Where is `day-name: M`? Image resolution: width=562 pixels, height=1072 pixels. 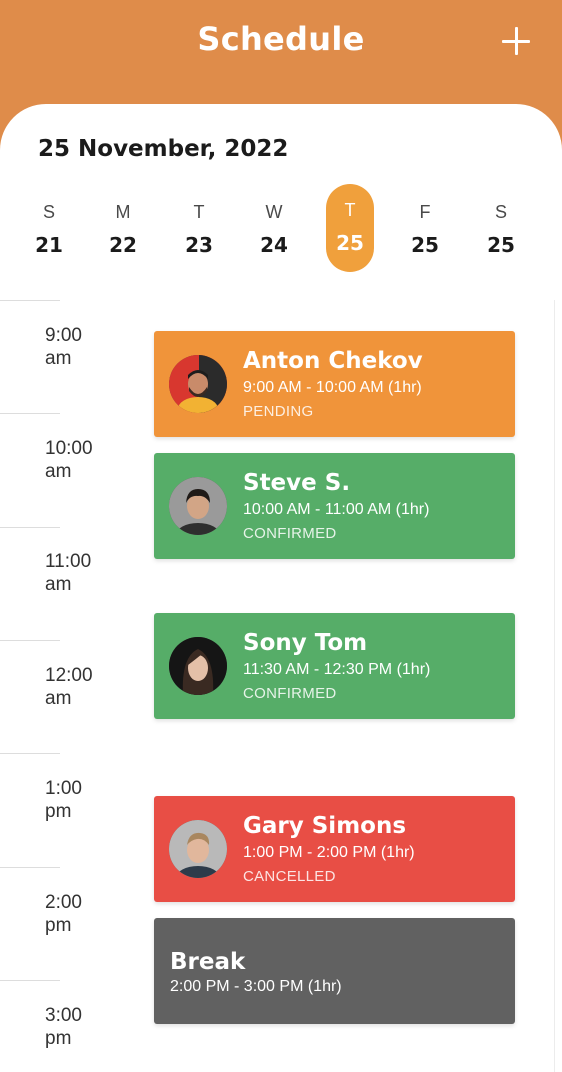
day-name: M is located at coordinates (123, 212).